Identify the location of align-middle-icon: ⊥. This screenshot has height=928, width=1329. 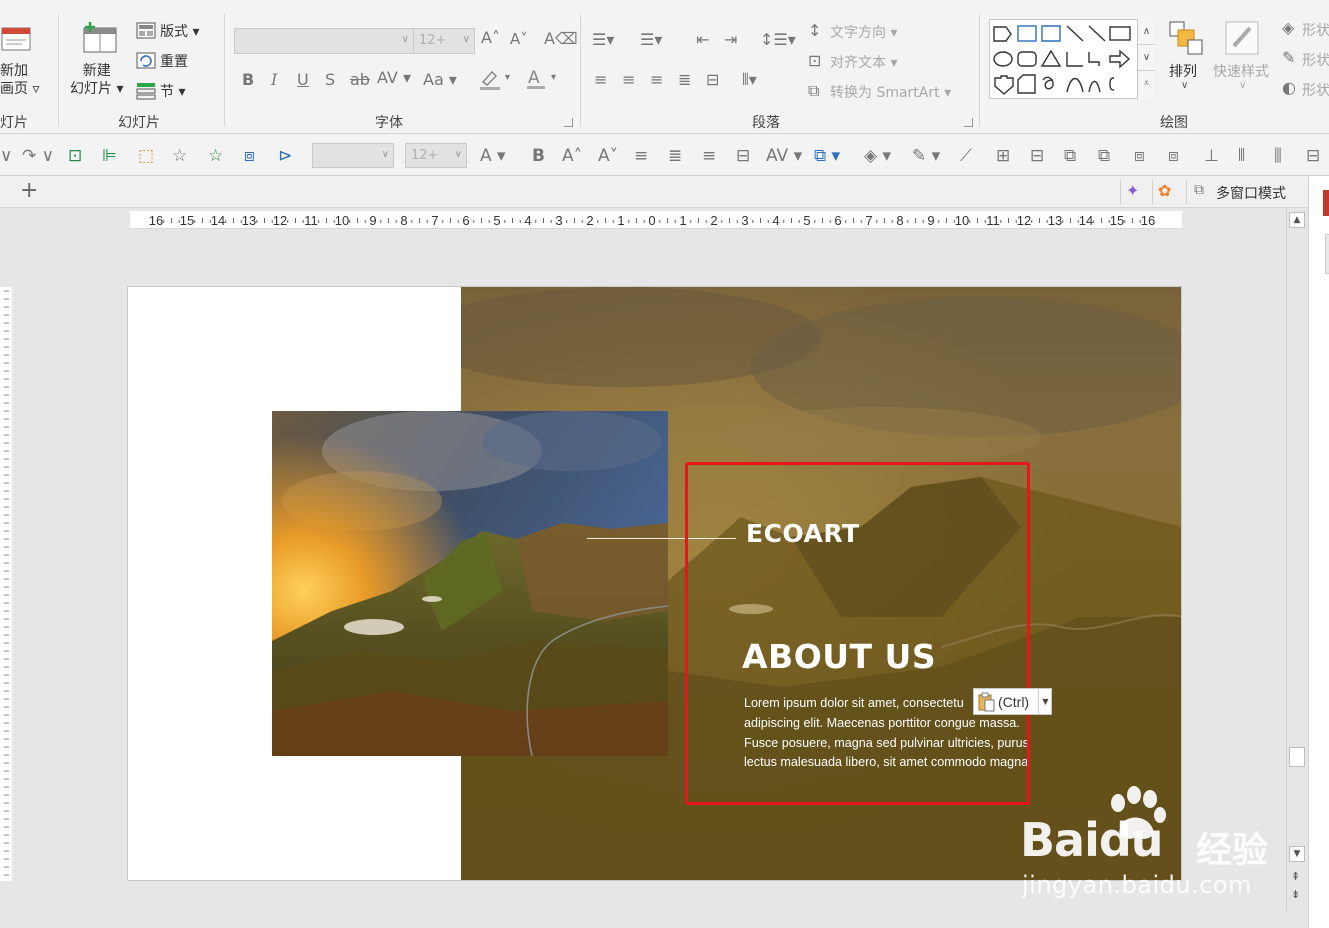
(1211, 156).